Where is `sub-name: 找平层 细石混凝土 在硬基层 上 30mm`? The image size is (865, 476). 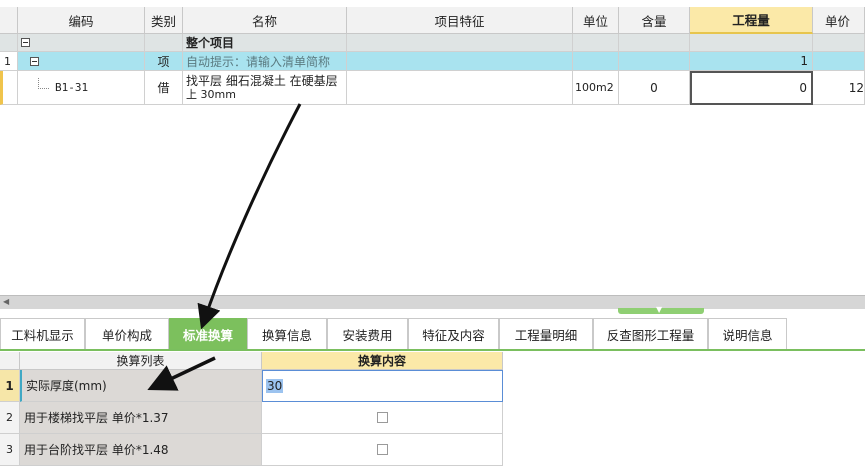 sub-name: 找平层 细石混凝土 在硬基层 上 30mm is located at coordinates (265, 88).